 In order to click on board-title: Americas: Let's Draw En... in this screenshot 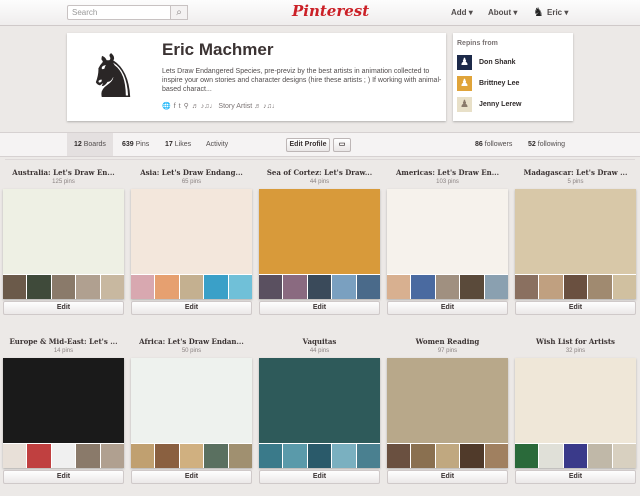, I will do `click(447, 172)`.